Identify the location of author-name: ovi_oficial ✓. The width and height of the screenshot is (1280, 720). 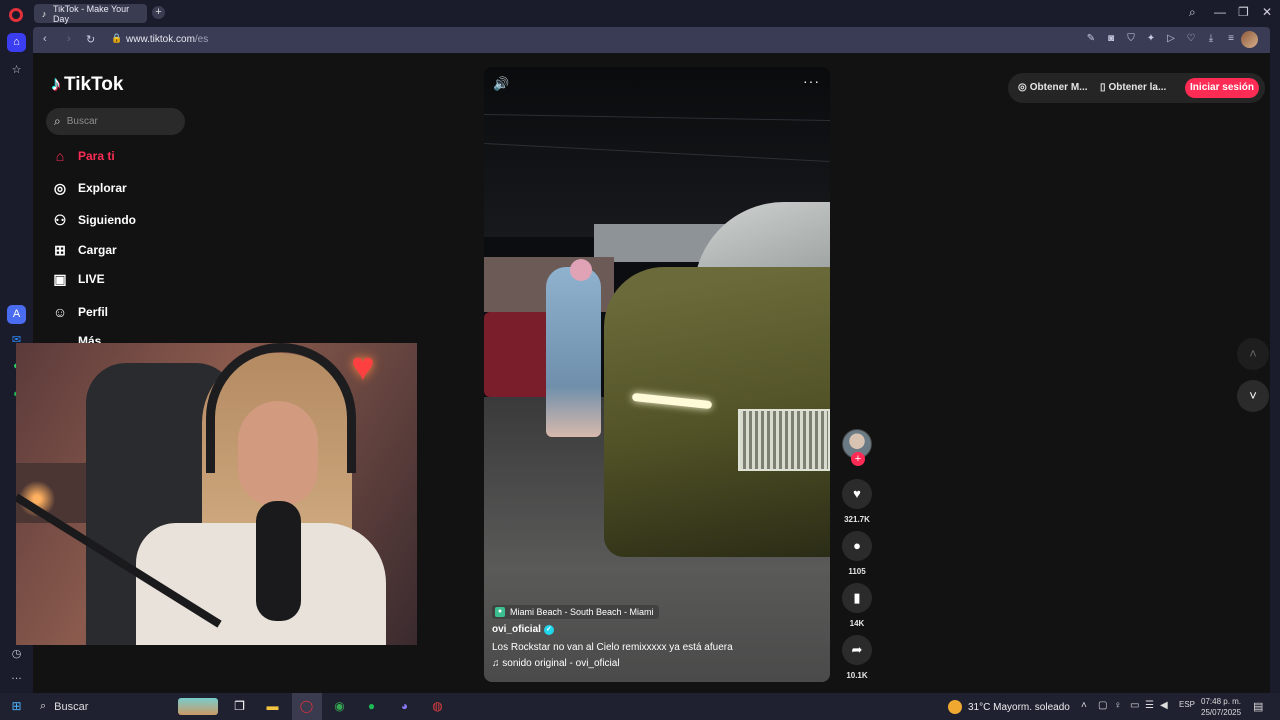
(657, 629).